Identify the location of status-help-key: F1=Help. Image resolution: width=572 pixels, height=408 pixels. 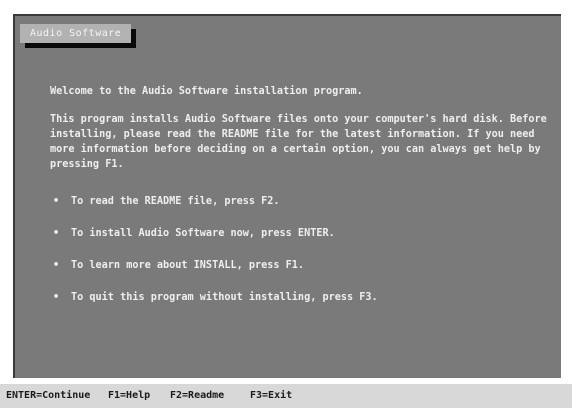
(129, 396).